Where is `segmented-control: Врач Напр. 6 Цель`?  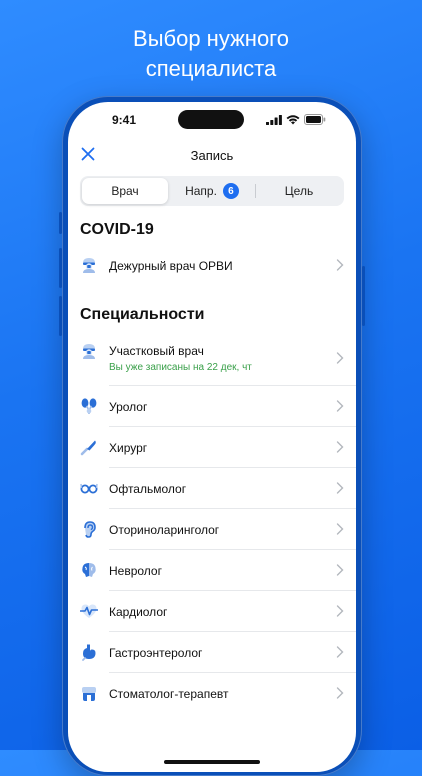 segmented-control: Врач Напр. 6 Цель is located at coordinates (212, 191).